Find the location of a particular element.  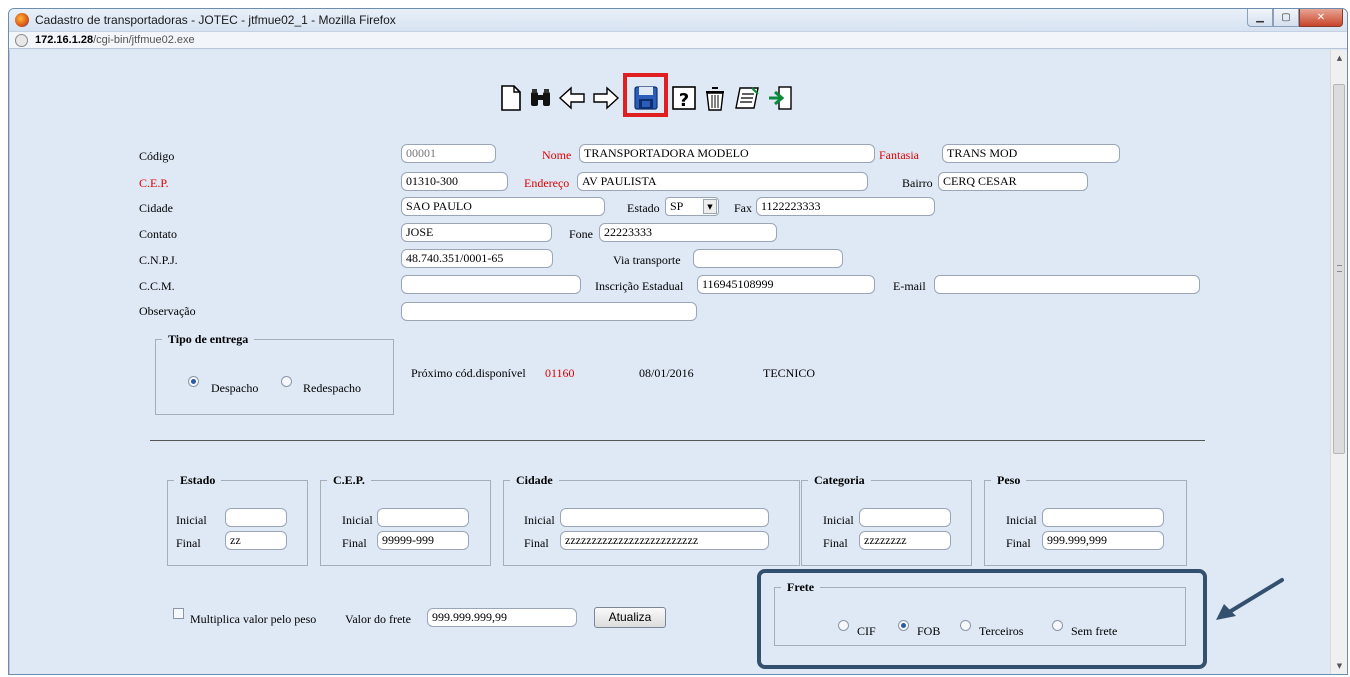

multiplica-checkbox is located at coordinates (178, 613).